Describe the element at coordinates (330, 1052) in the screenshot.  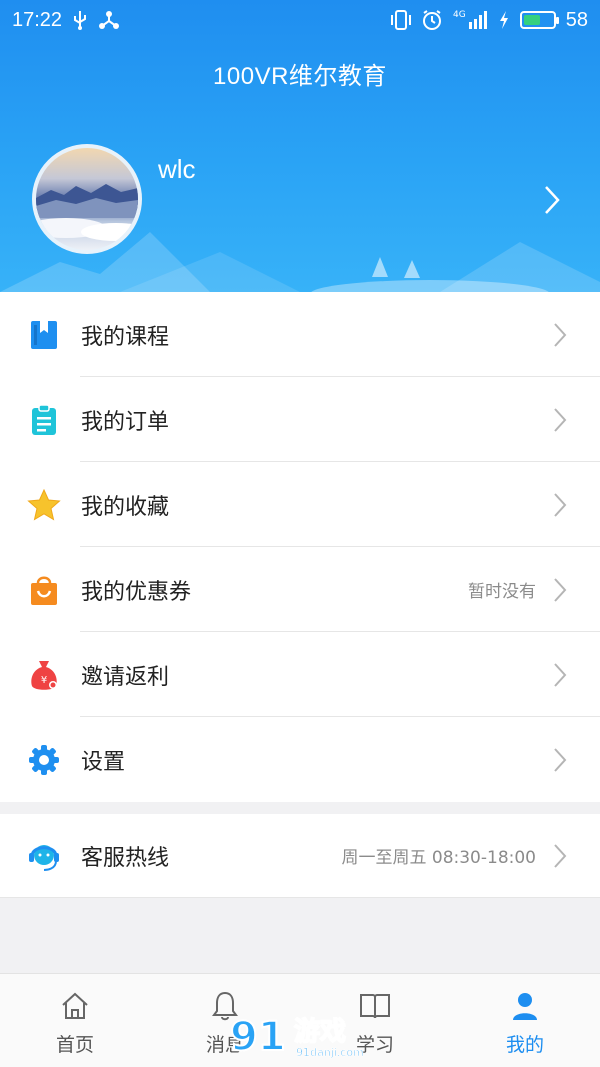
I see `watermark-url: 91danji.com` at that location.